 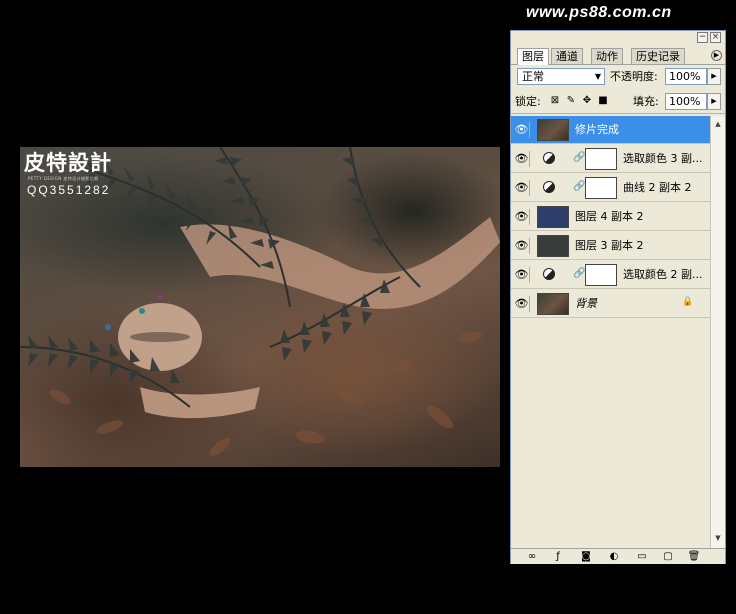 What do you see at coordinates (69, 190) in the screenshot?
I see `photo-qq-watermark: QQ3551282` at bounding box center [69, 190].